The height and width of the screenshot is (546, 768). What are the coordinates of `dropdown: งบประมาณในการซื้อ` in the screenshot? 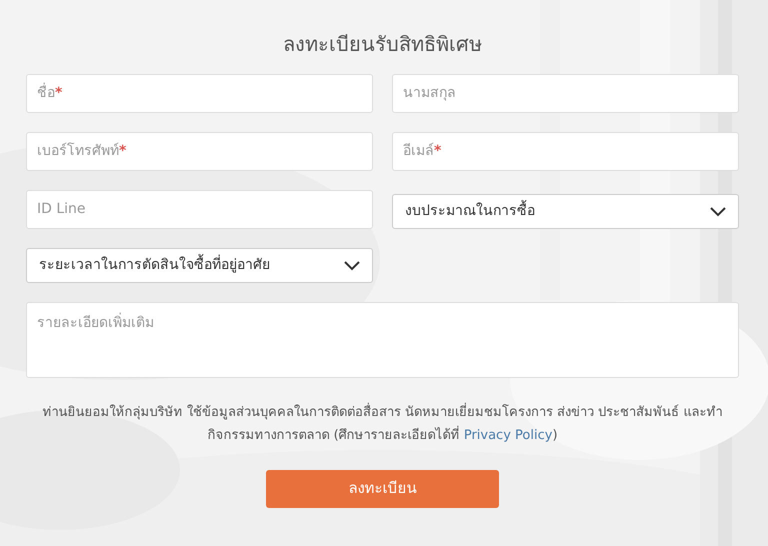 It's located at (565, 211).